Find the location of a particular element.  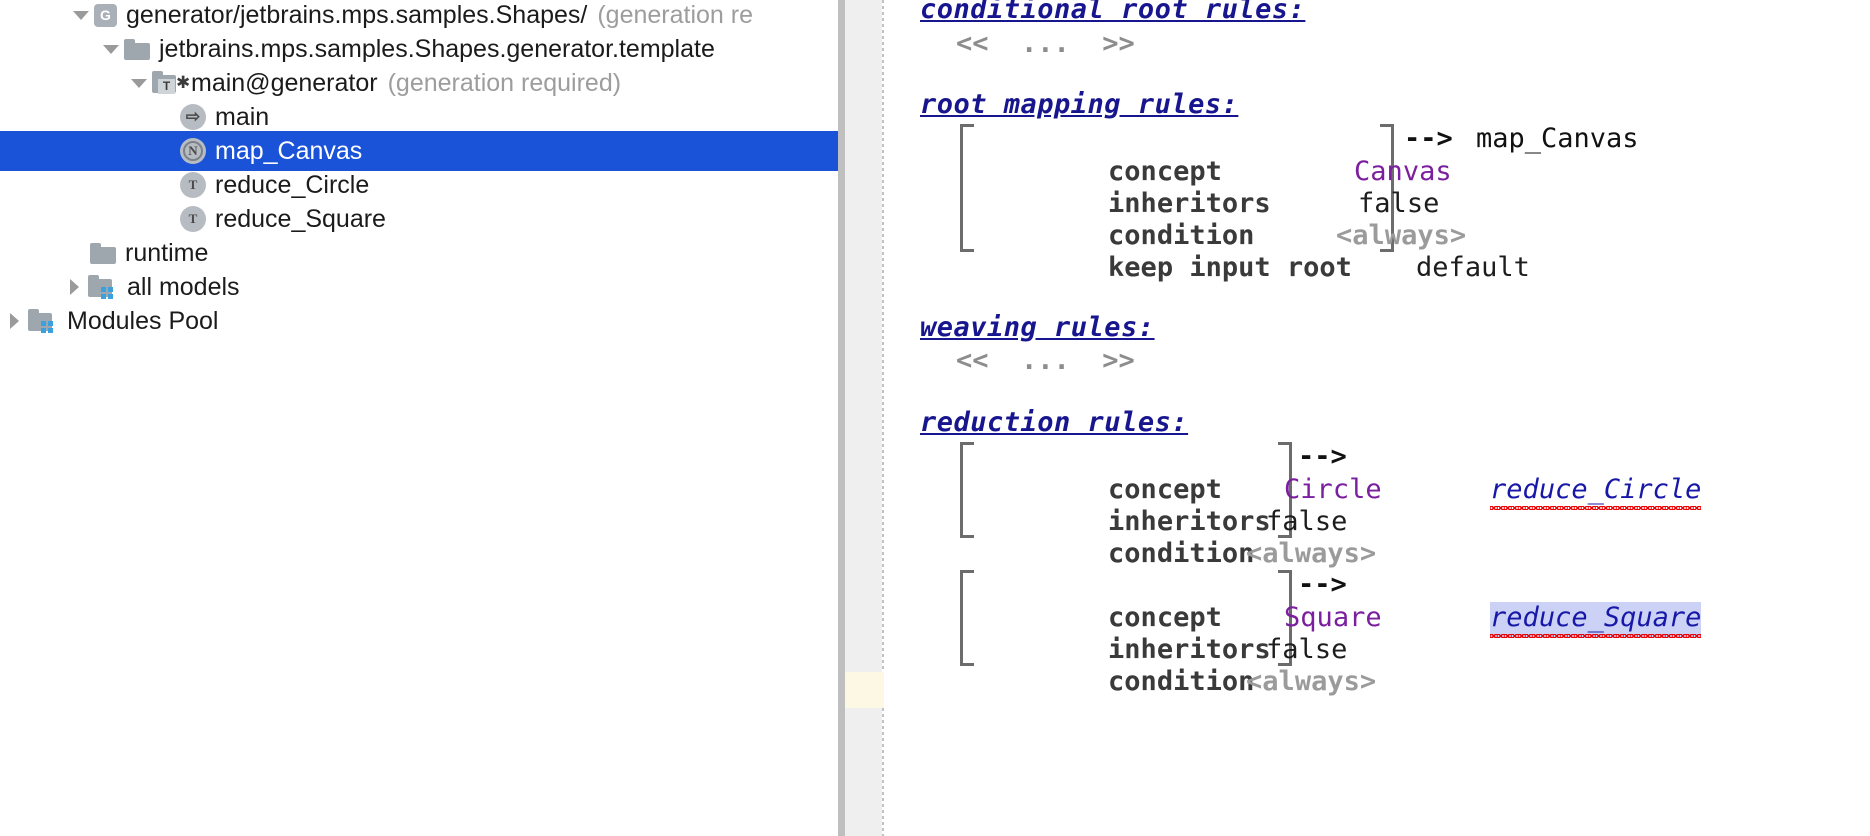

reduction-circle-target: reduce_Circle is located at coordinates (1531, 489).